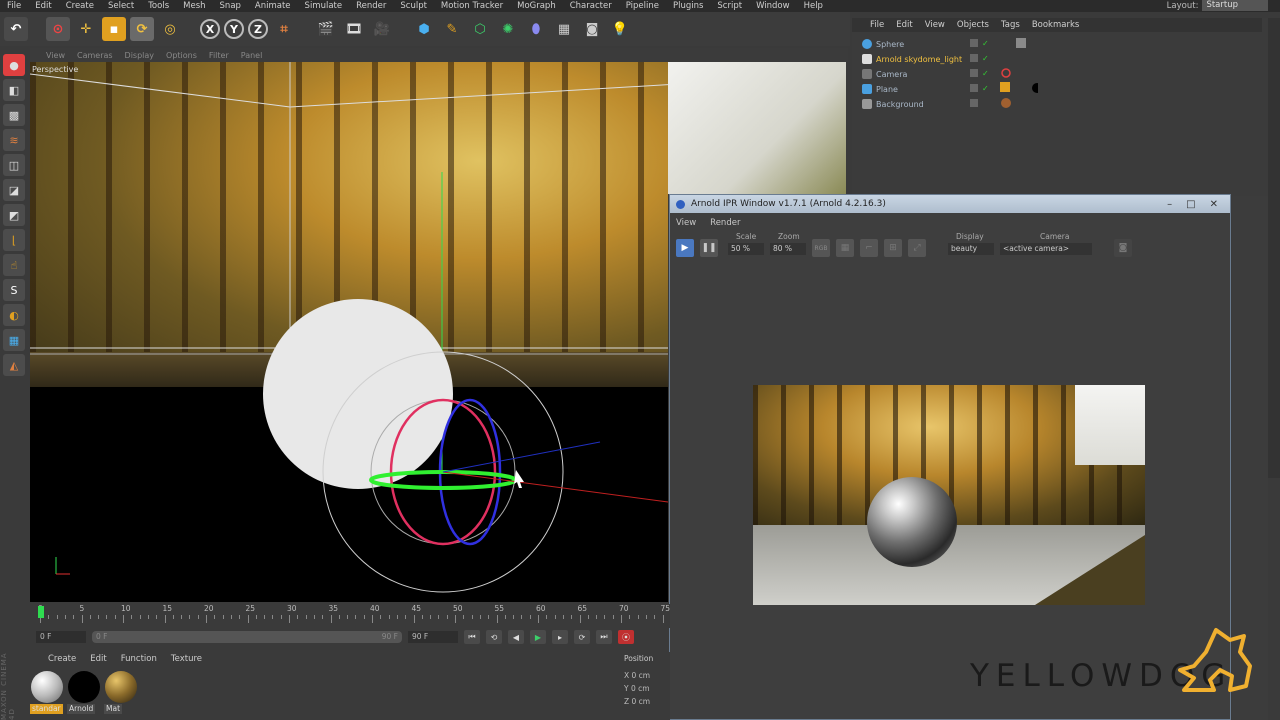  I want to click on move-icon: ✛, so click(86, 29).